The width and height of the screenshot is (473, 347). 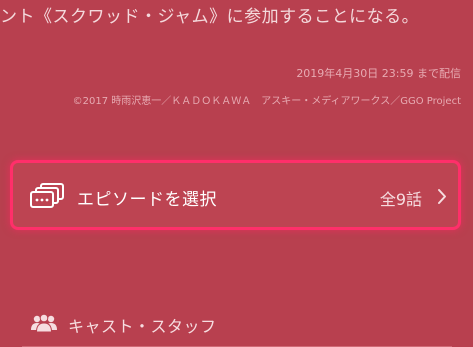 What do you see at coordinates (142, 326) in the screenshot?
I see `cast-staff-label: キャスト・スタッフ` at bounding box center [142, 326].